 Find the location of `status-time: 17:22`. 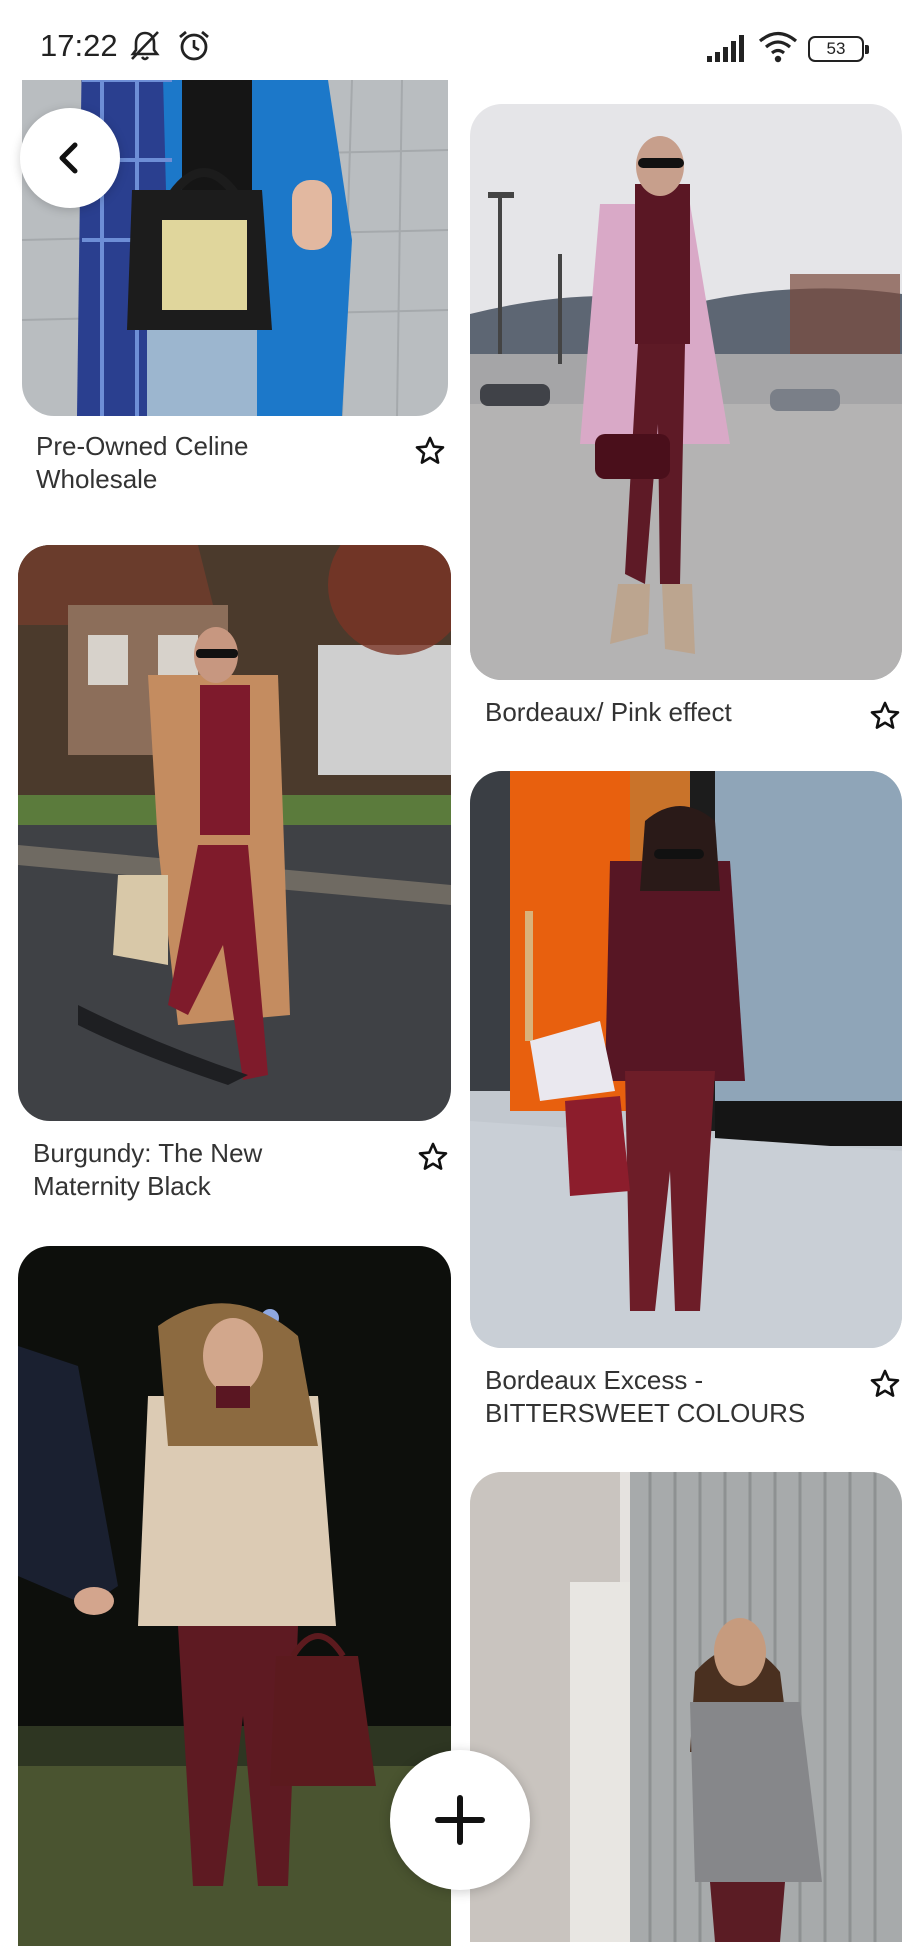

status-time: 17:22 is located at coordinates (79, 45).